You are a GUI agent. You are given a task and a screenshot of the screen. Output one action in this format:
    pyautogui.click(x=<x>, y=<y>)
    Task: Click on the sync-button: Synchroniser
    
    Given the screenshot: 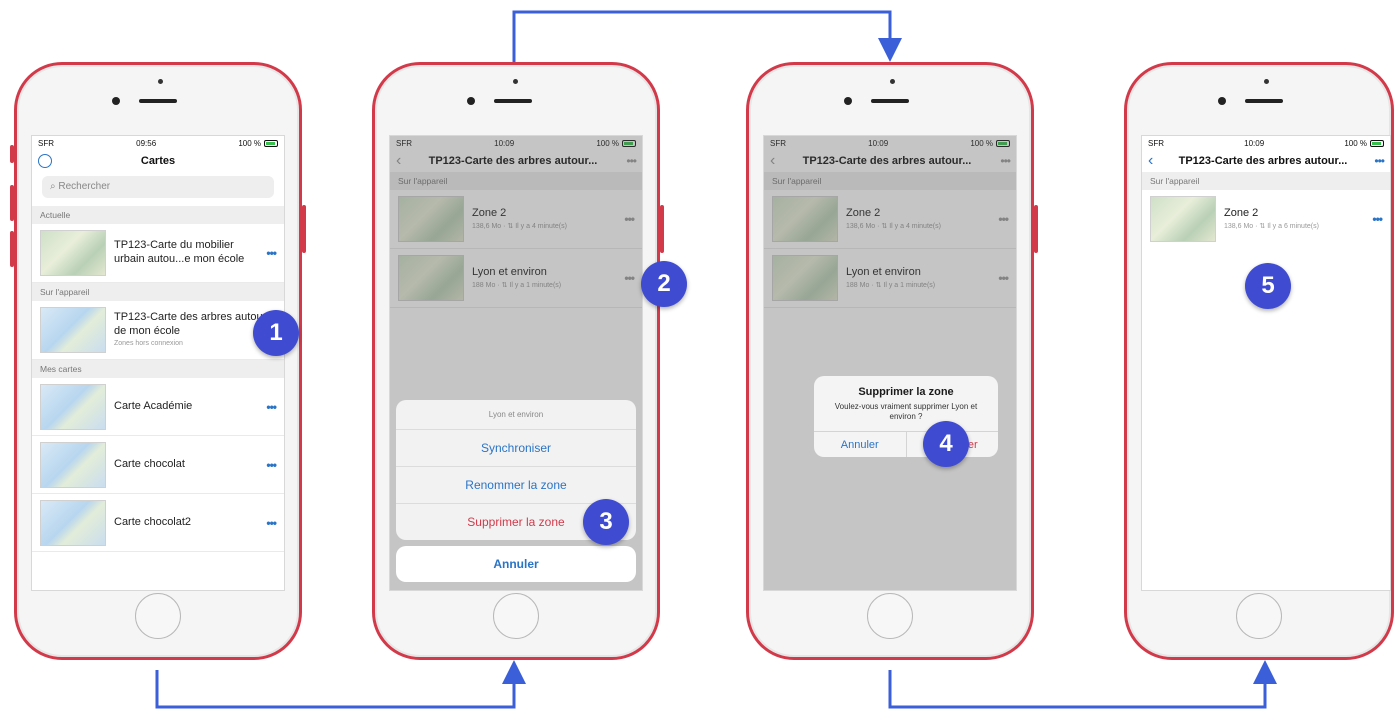 What is the action you would take?
    pyautogui.click(x=516, y=448)
    